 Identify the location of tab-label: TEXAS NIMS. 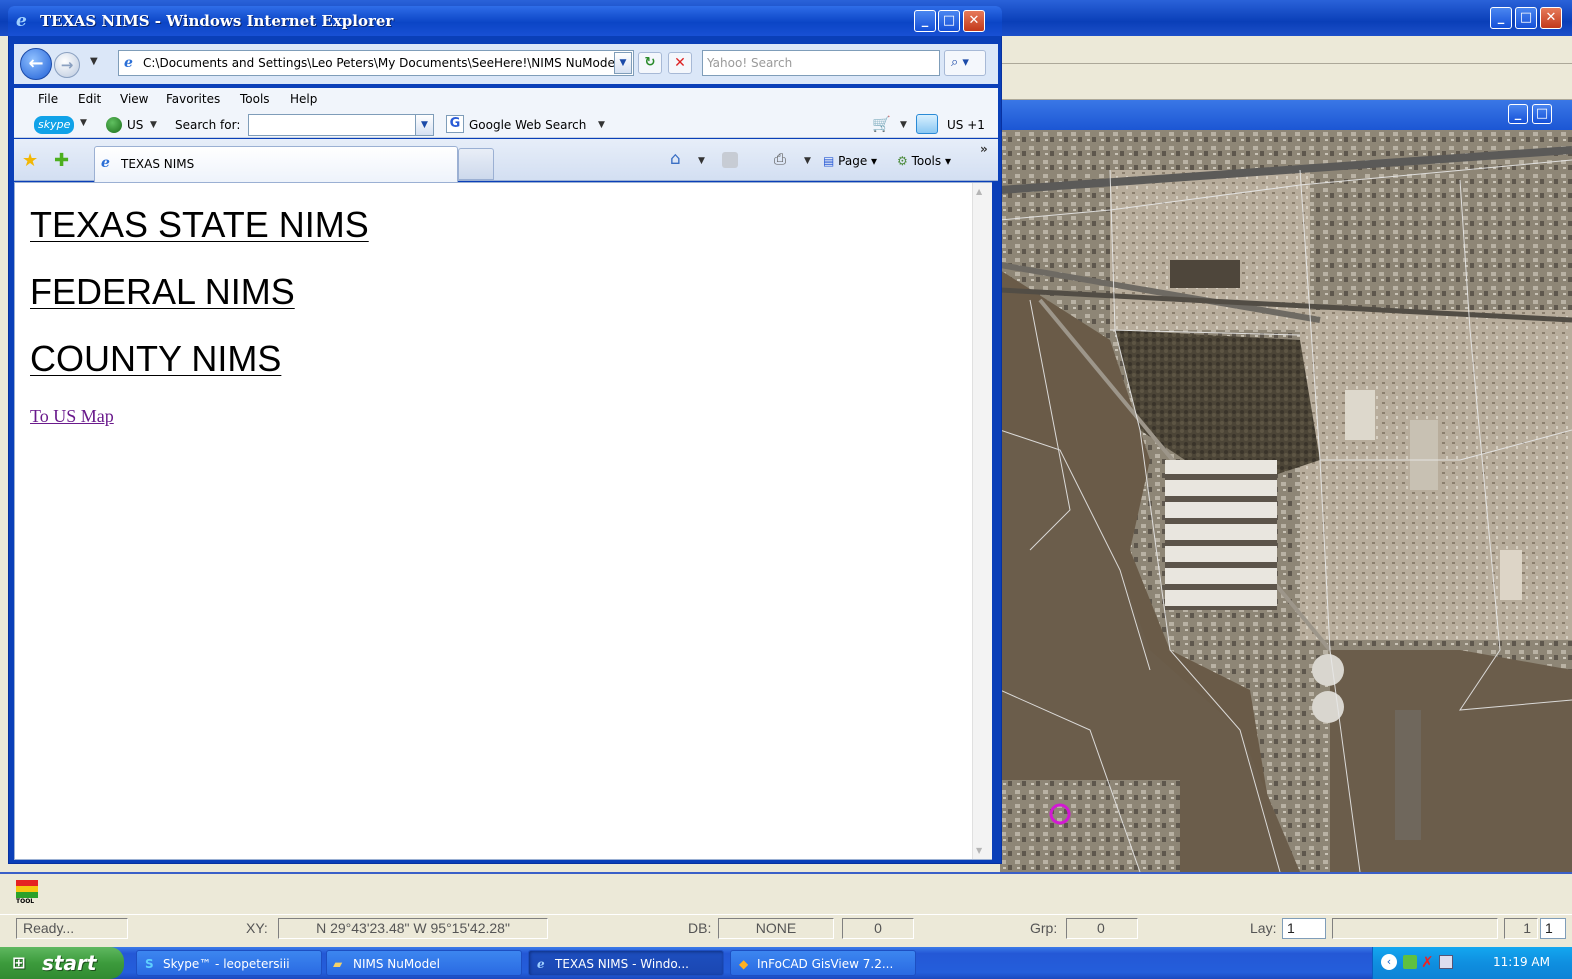
(158, 164).